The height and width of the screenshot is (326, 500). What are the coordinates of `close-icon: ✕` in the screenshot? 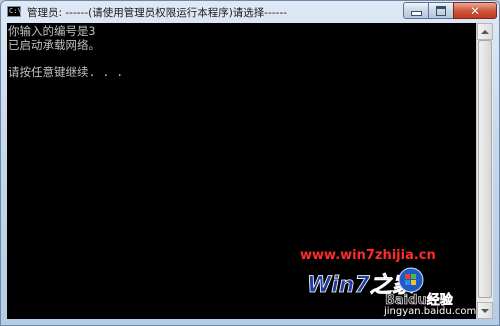 It's located at (475, 10).